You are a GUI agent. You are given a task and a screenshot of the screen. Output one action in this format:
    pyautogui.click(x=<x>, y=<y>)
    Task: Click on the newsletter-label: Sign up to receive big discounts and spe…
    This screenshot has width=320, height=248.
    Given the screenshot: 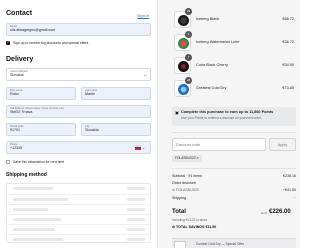 What is the action you would take?
    pyautogui.click(x=51, y=43)
    